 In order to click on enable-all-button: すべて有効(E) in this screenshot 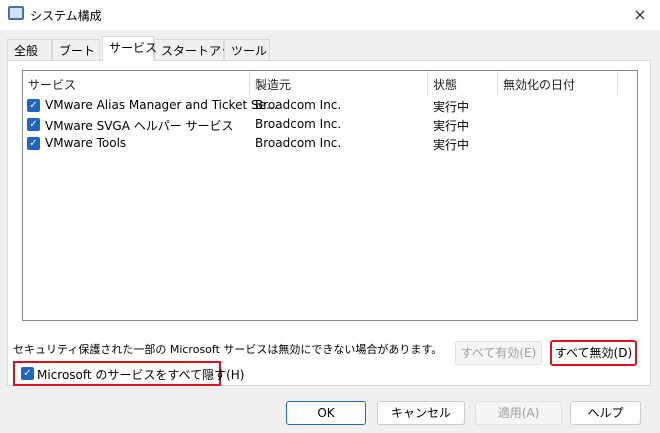, I will do `click(498, 353)`.